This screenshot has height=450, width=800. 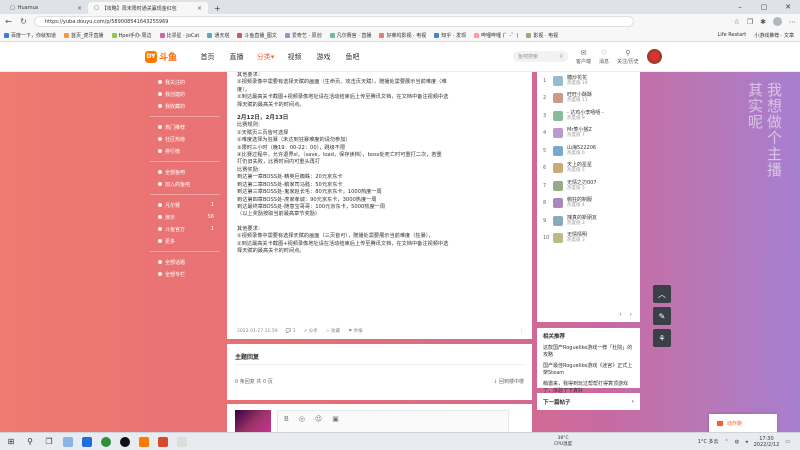 What do you see at coordinates (588, 204) in the screenshot?
I see `ranking-item: 8 鹌狂的制服 热度值 4` at bounding box center [588, 204].